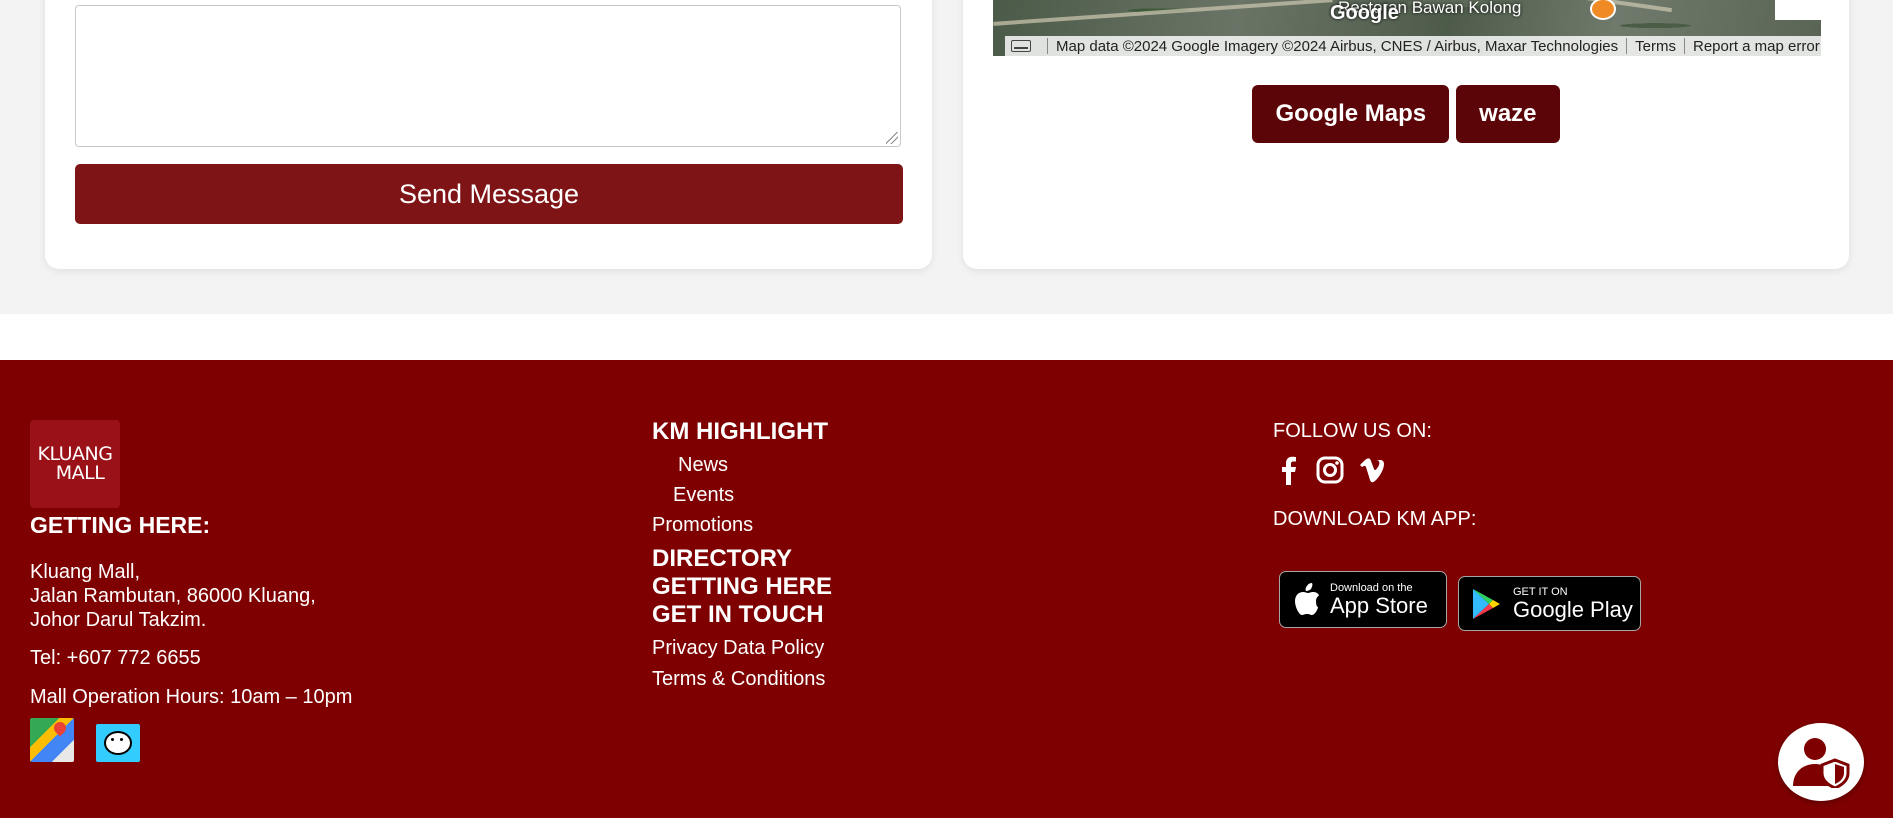 This screenshot has width=1893, height=818. I want to click on facebook-icon, so click(1288, 470).